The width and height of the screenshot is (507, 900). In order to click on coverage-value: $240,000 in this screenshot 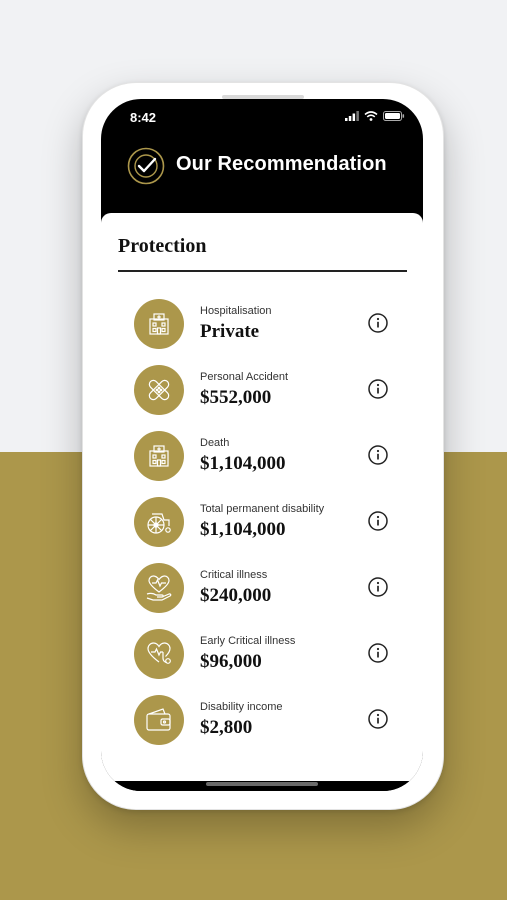, I will do `click(236, 595)`.